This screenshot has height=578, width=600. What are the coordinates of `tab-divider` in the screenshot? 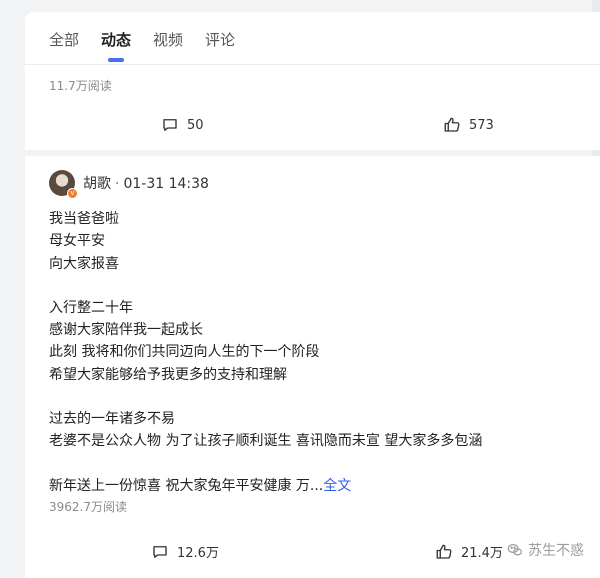 It's located at (312, 64).